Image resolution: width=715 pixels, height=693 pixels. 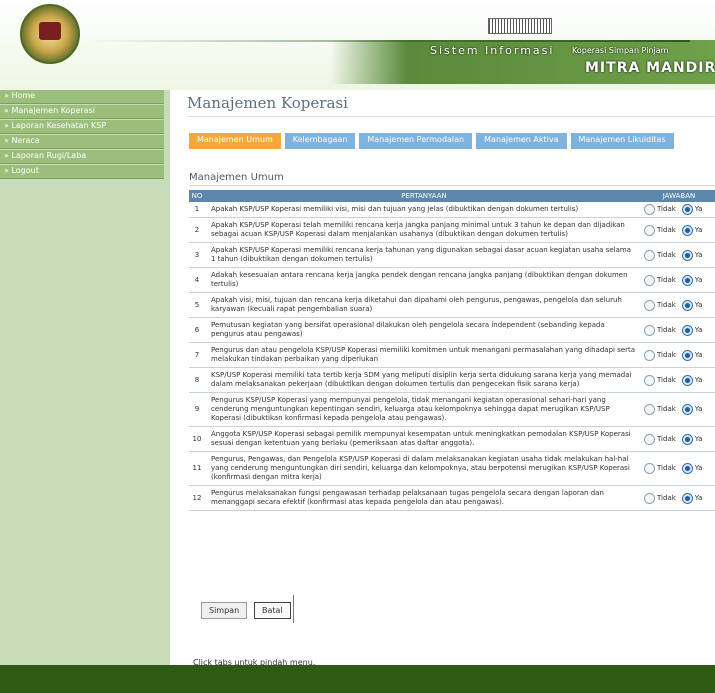 What do you see at coordinates (82, 97) in the screenshot?
I see `sidebar-item-home: » Home` at bounding box center [82, 97].